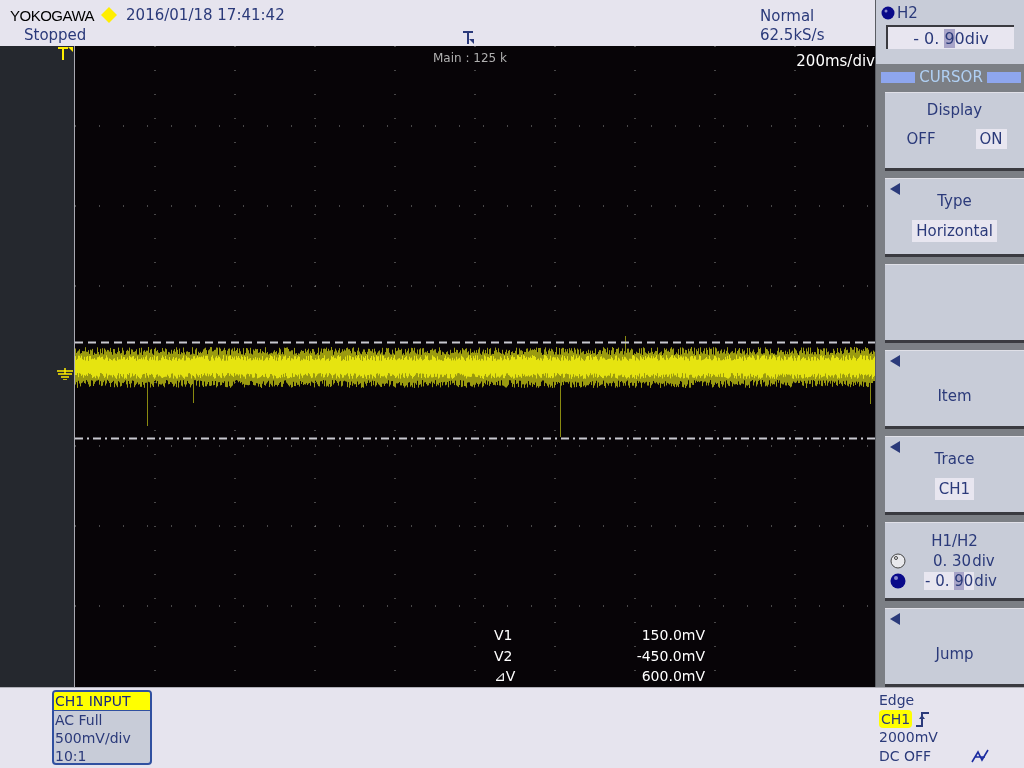 Image resolution: width=1024 pixels, height=768 pixels. Describe the element at coordinates (907, 13) in the screenshot. I see `field-label: H2` at that location.